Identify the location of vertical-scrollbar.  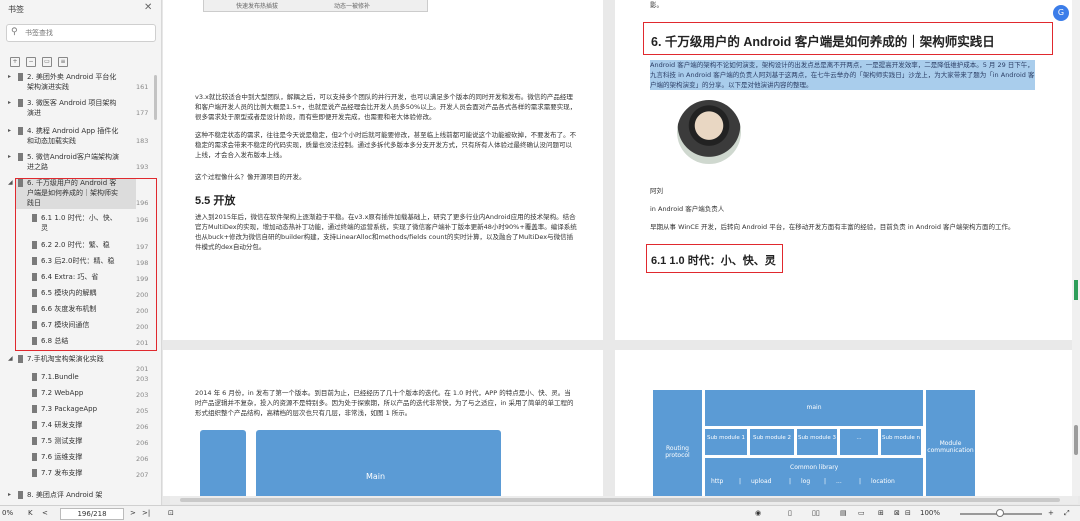
(1076, 248).